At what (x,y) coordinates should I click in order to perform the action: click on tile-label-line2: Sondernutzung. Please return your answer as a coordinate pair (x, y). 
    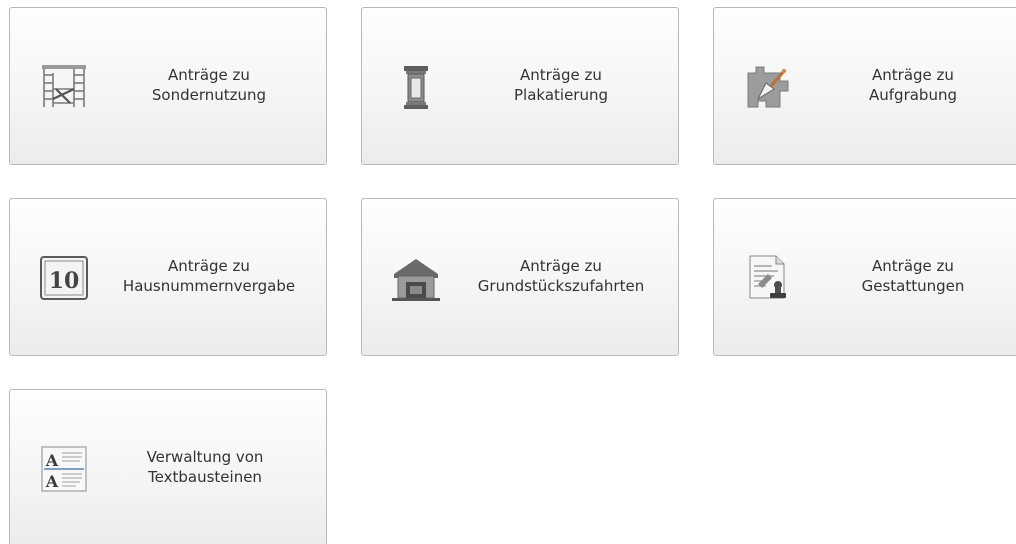
    Looking at the image, I should click on (209, 95).